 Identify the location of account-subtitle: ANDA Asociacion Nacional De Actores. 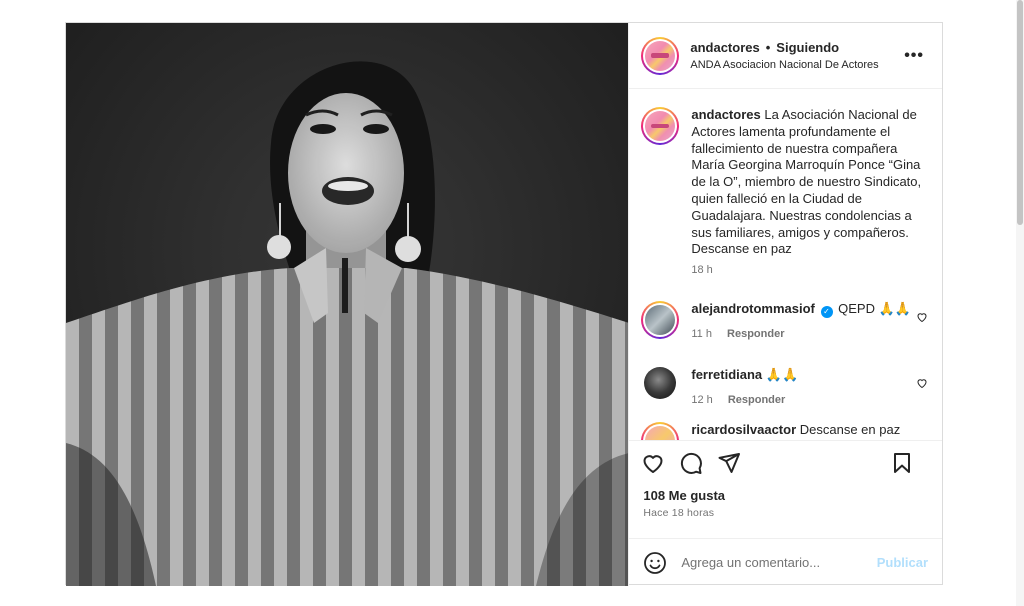
(784, 65).